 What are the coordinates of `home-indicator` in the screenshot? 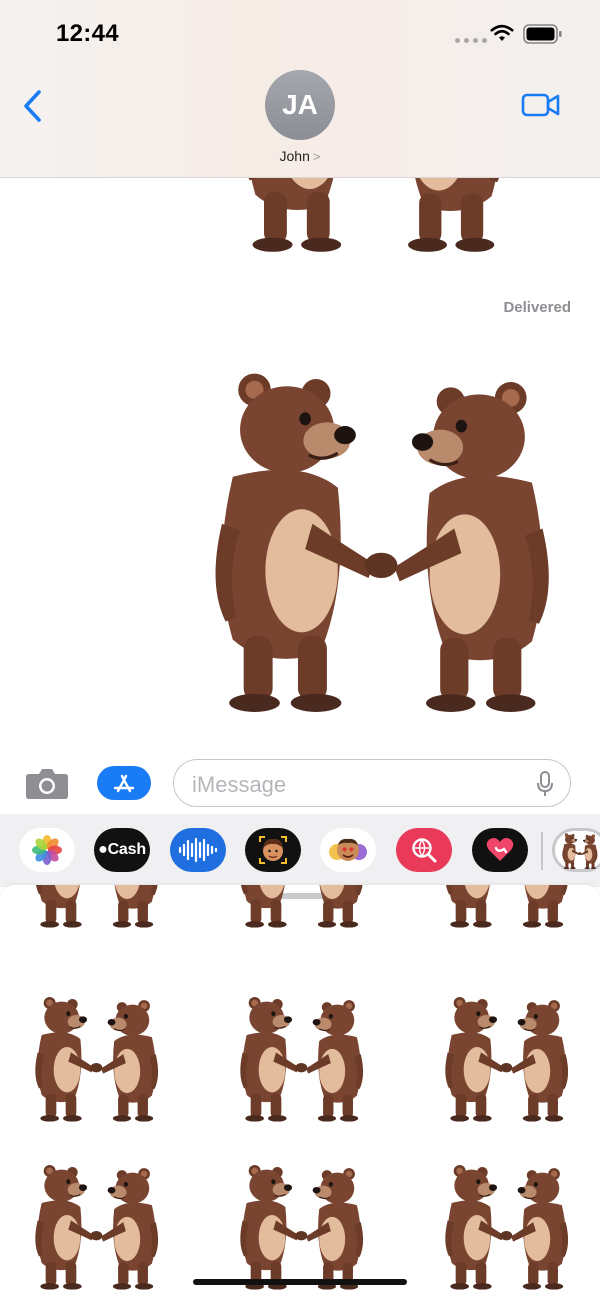 It's located at (300, 1282).